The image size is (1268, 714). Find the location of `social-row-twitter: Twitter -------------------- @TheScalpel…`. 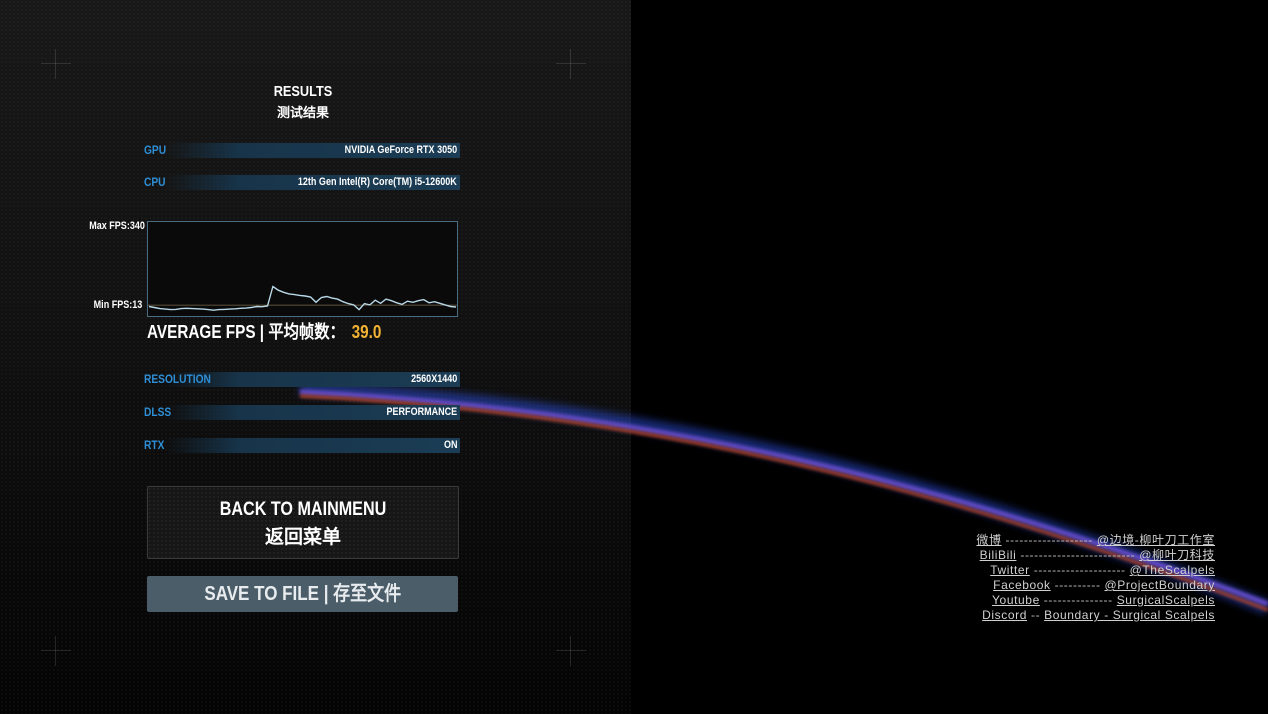

social-row-twitter: Twitter -------------------- @TheScalpel… is located at coordinates (1095, 570).